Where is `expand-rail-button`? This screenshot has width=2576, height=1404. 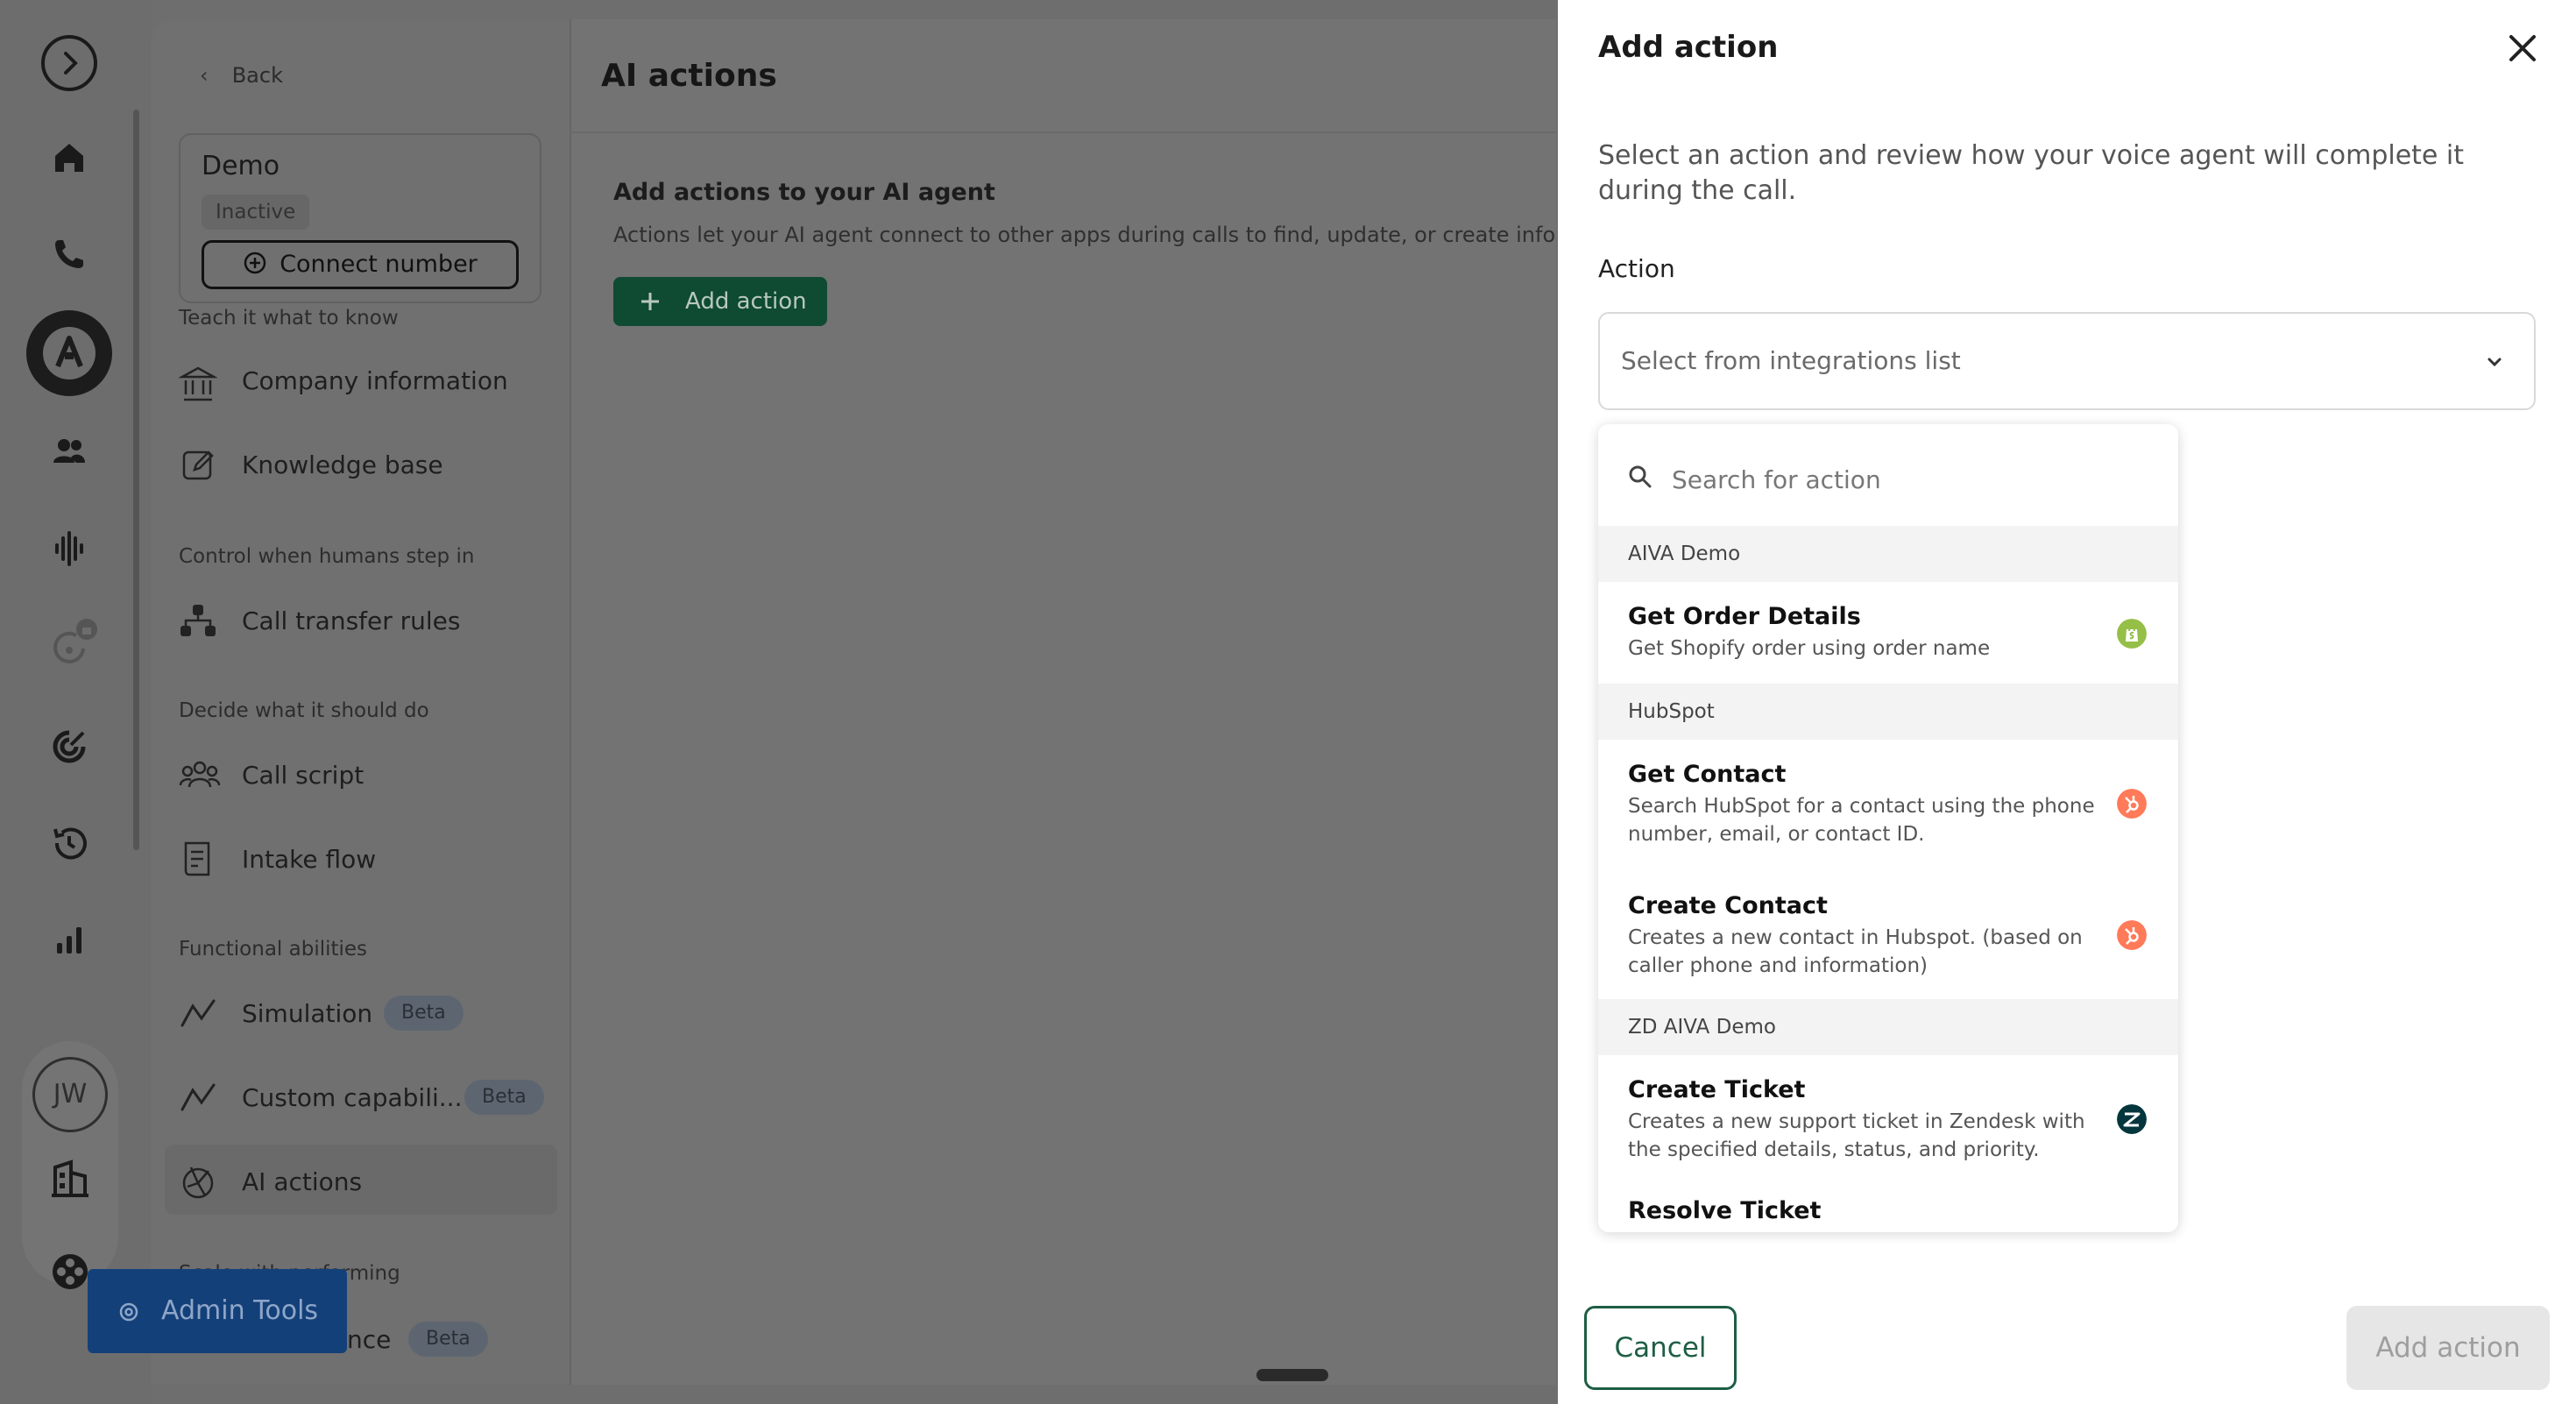 expand-rail-button is located at coordinates (69, 63).